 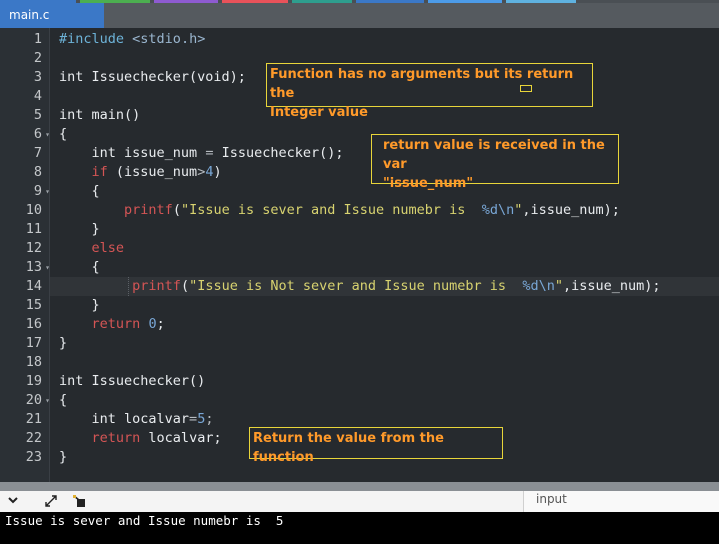 What do you see at coordinates (494, 155) in the screenshot?
I see `annotation-text: return value is received in the var` at bounding box center [494, 155].